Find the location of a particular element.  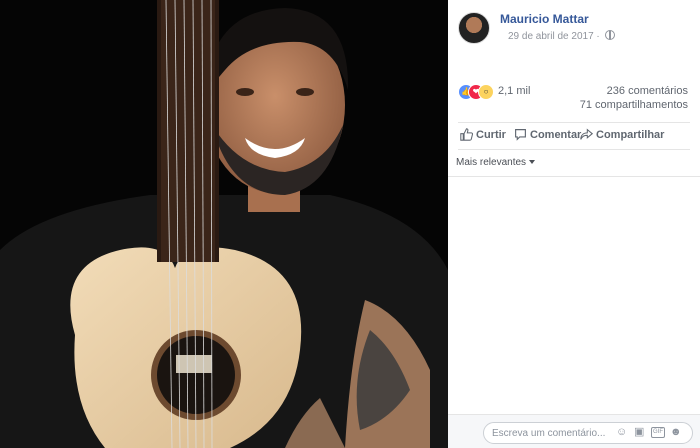

post-date: 29 de abril de 2017 is located at coordinates (551, 36).